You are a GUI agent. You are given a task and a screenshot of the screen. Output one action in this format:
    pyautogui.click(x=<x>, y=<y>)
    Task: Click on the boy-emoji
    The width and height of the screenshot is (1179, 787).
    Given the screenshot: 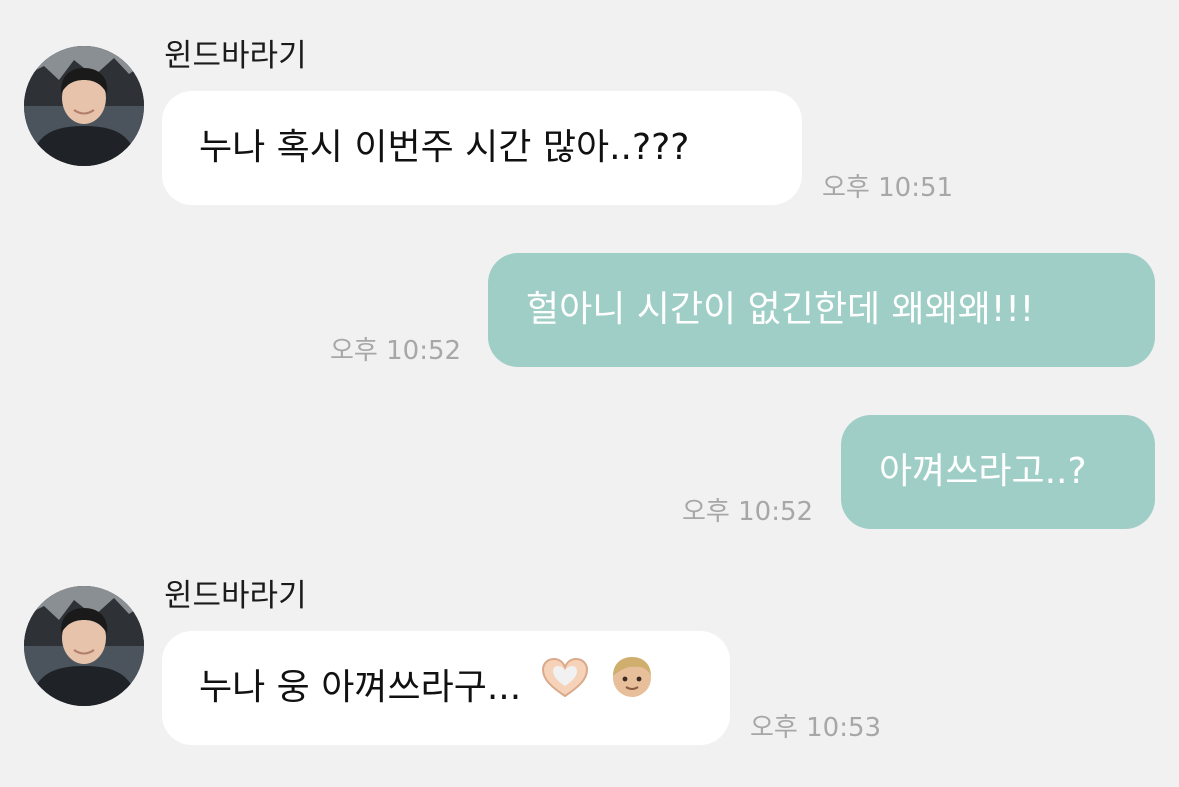 What is the action you would take?
    pyautogui.click(x=632, y=688)
    